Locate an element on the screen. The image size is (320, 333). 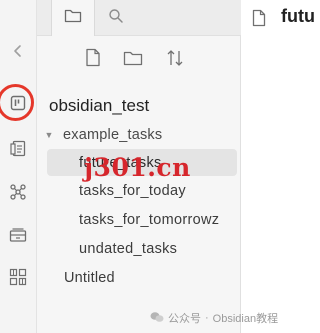
chevron-down-icon: ▼ is located at coordinates (49, 135).